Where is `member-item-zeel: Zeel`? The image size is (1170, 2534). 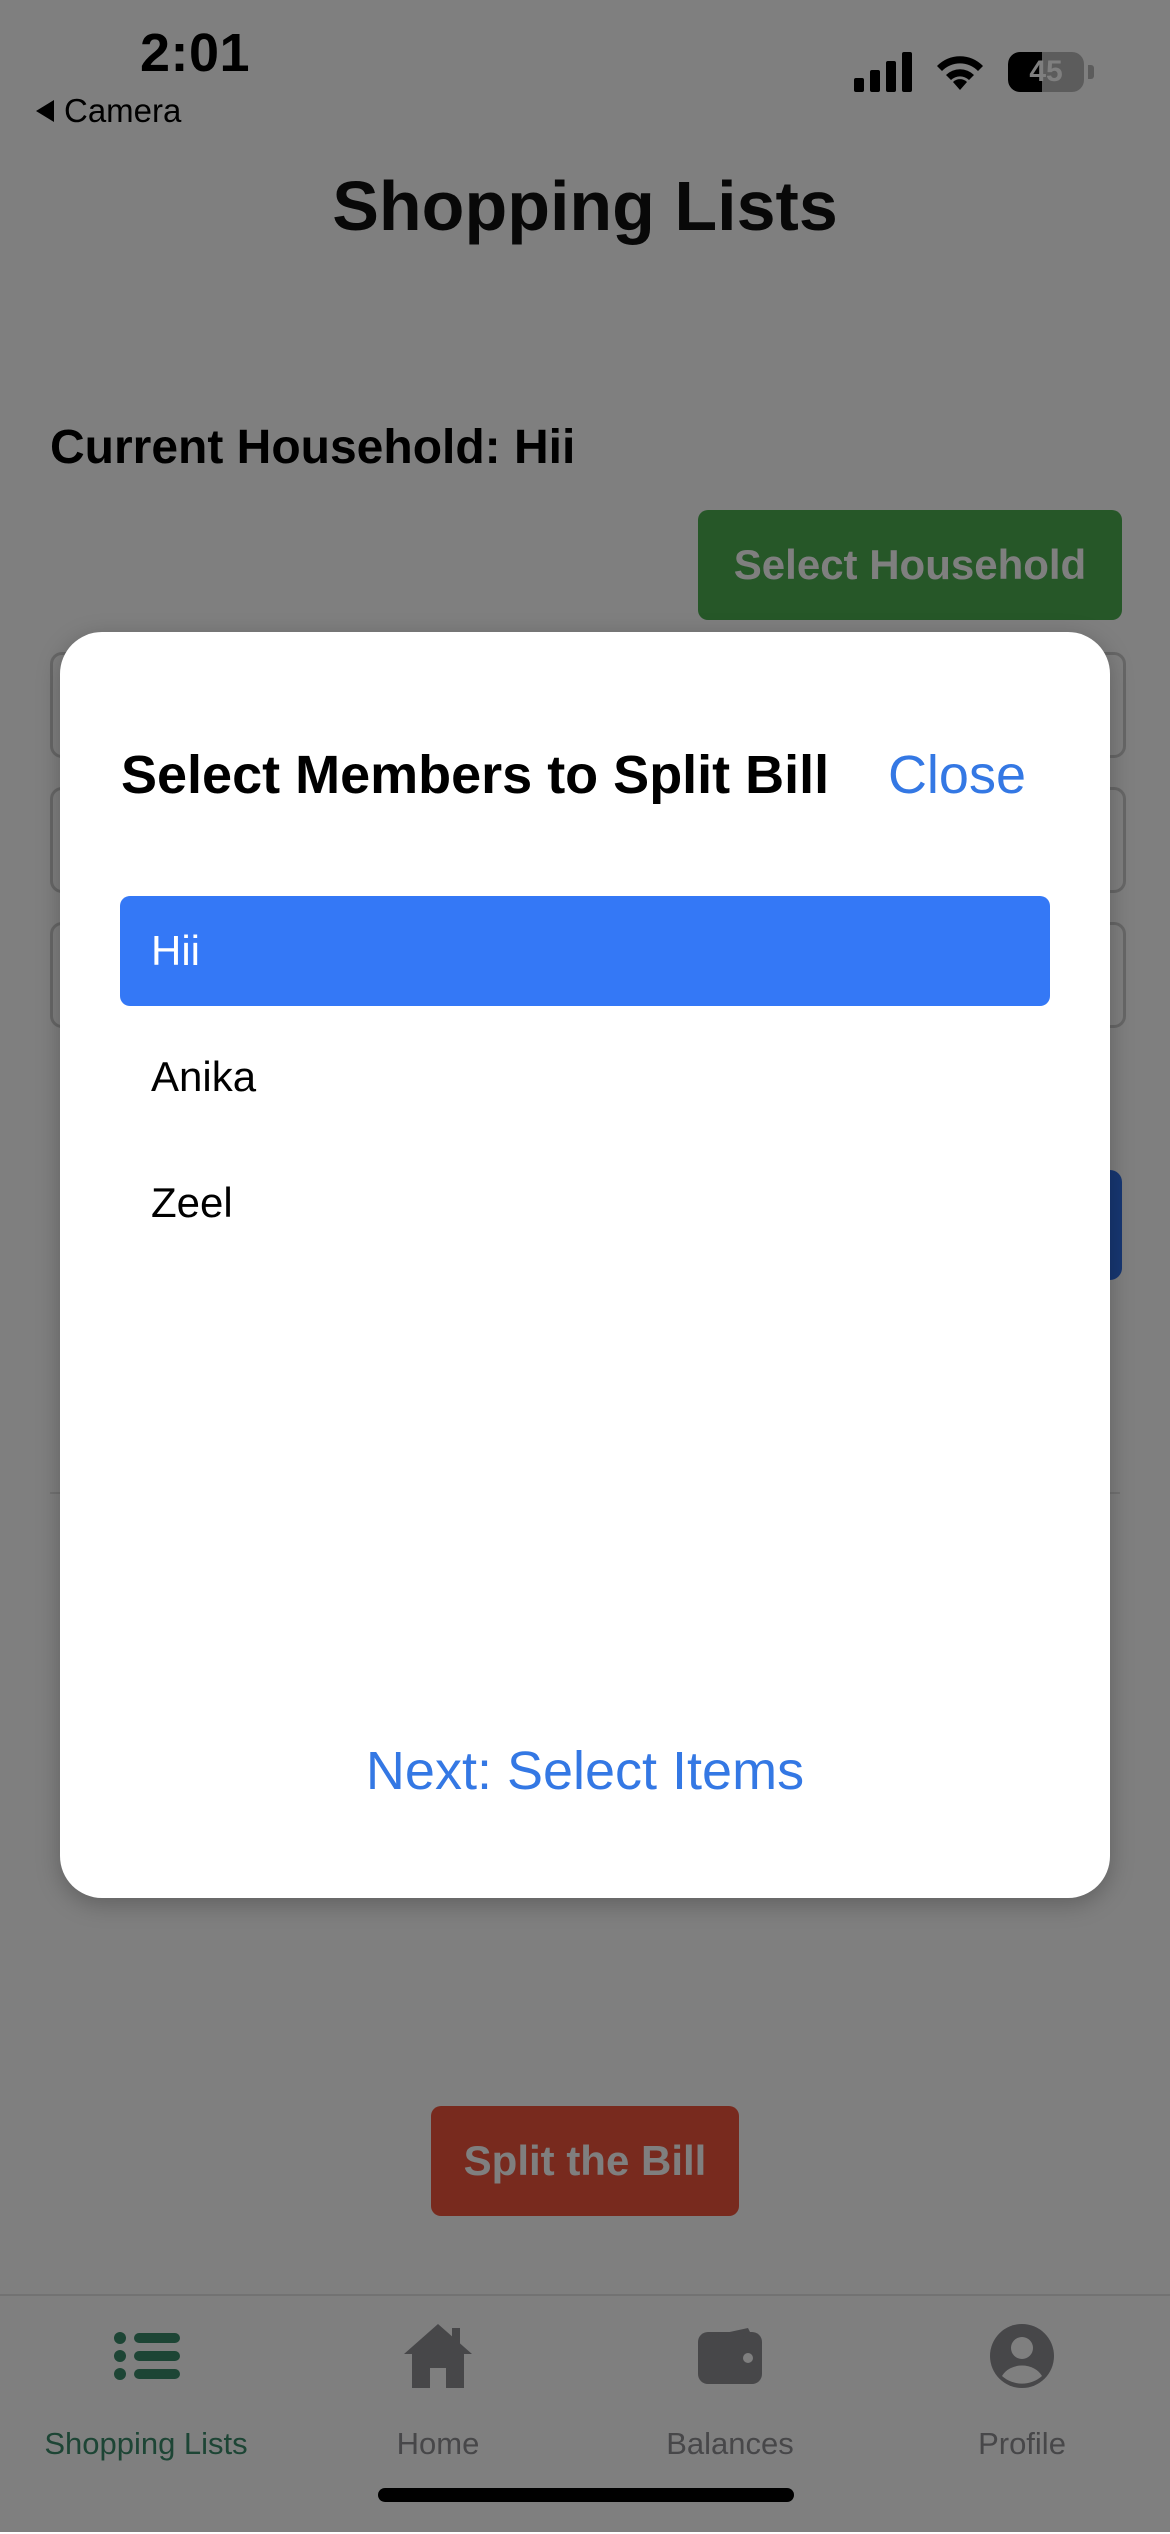 member-item-zeel: Zeel is located at coordinates (585, 1203).